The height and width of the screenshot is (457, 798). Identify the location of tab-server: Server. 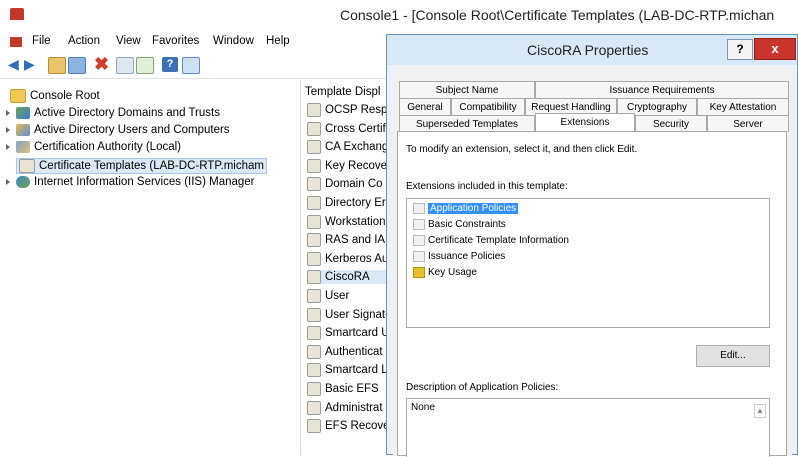
(748, 123).